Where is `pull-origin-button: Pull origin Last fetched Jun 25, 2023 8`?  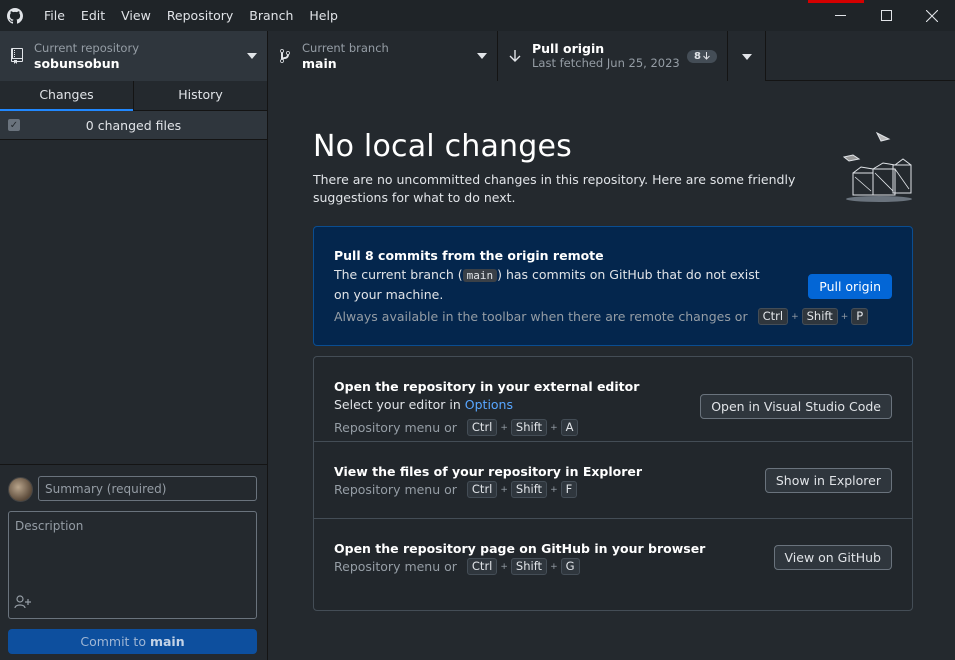 pull-origin-button: Pull origin Last fetched Jun 25, 2023 8 is located at coordinates (613, 56).